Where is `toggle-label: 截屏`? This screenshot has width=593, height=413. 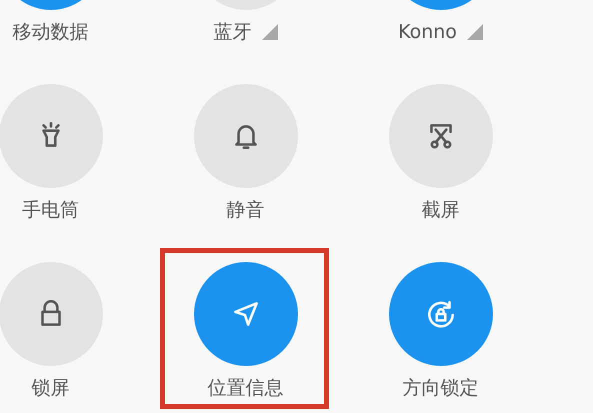 toggle-label: 截屏 is located at coordinates (441, 210).